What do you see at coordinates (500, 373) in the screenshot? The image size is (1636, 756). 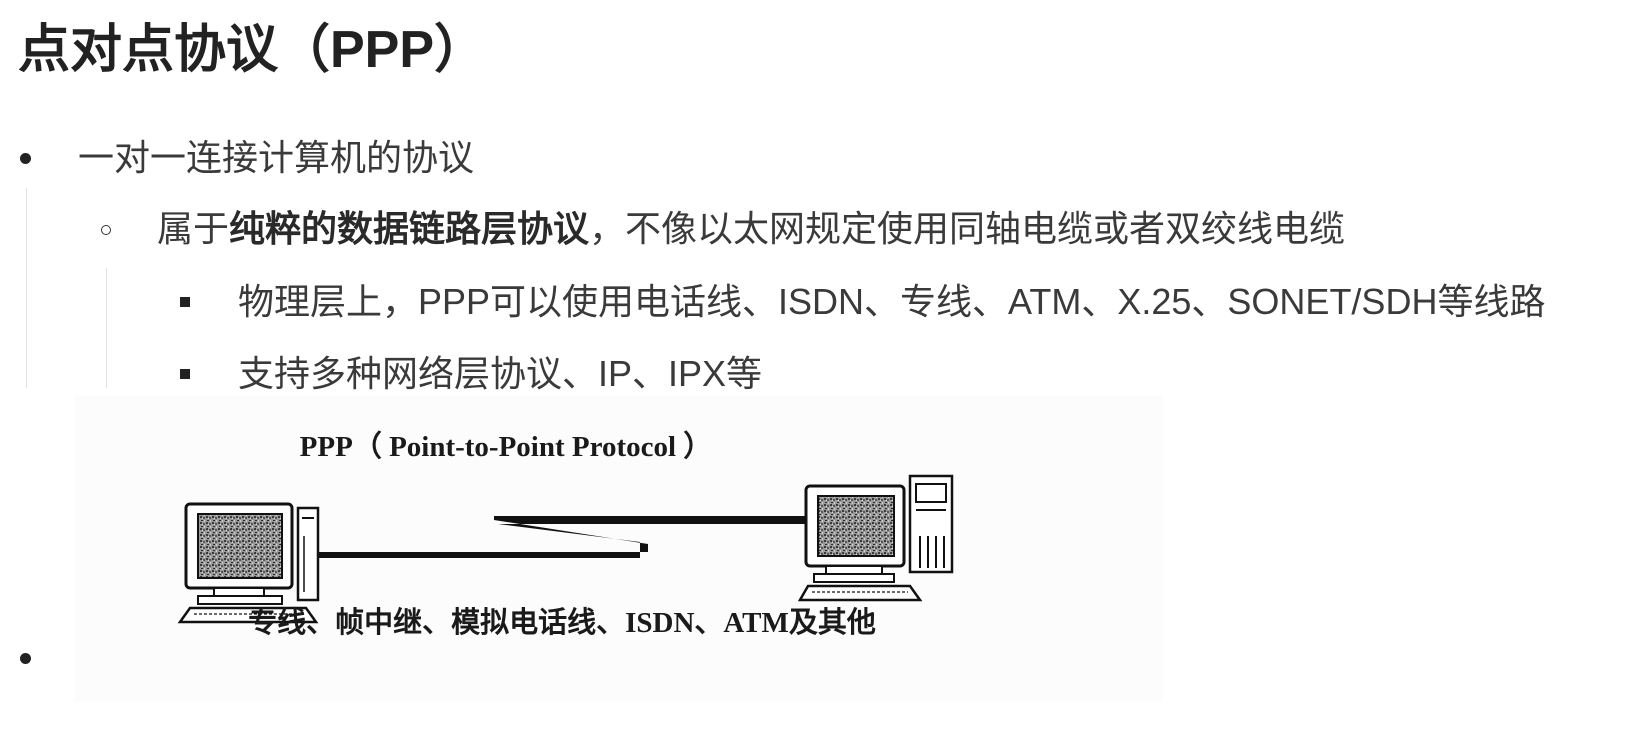 I see `list-item-text: 支持多种网络层协议、IP、IPX等` at bounding box center [500, 373].